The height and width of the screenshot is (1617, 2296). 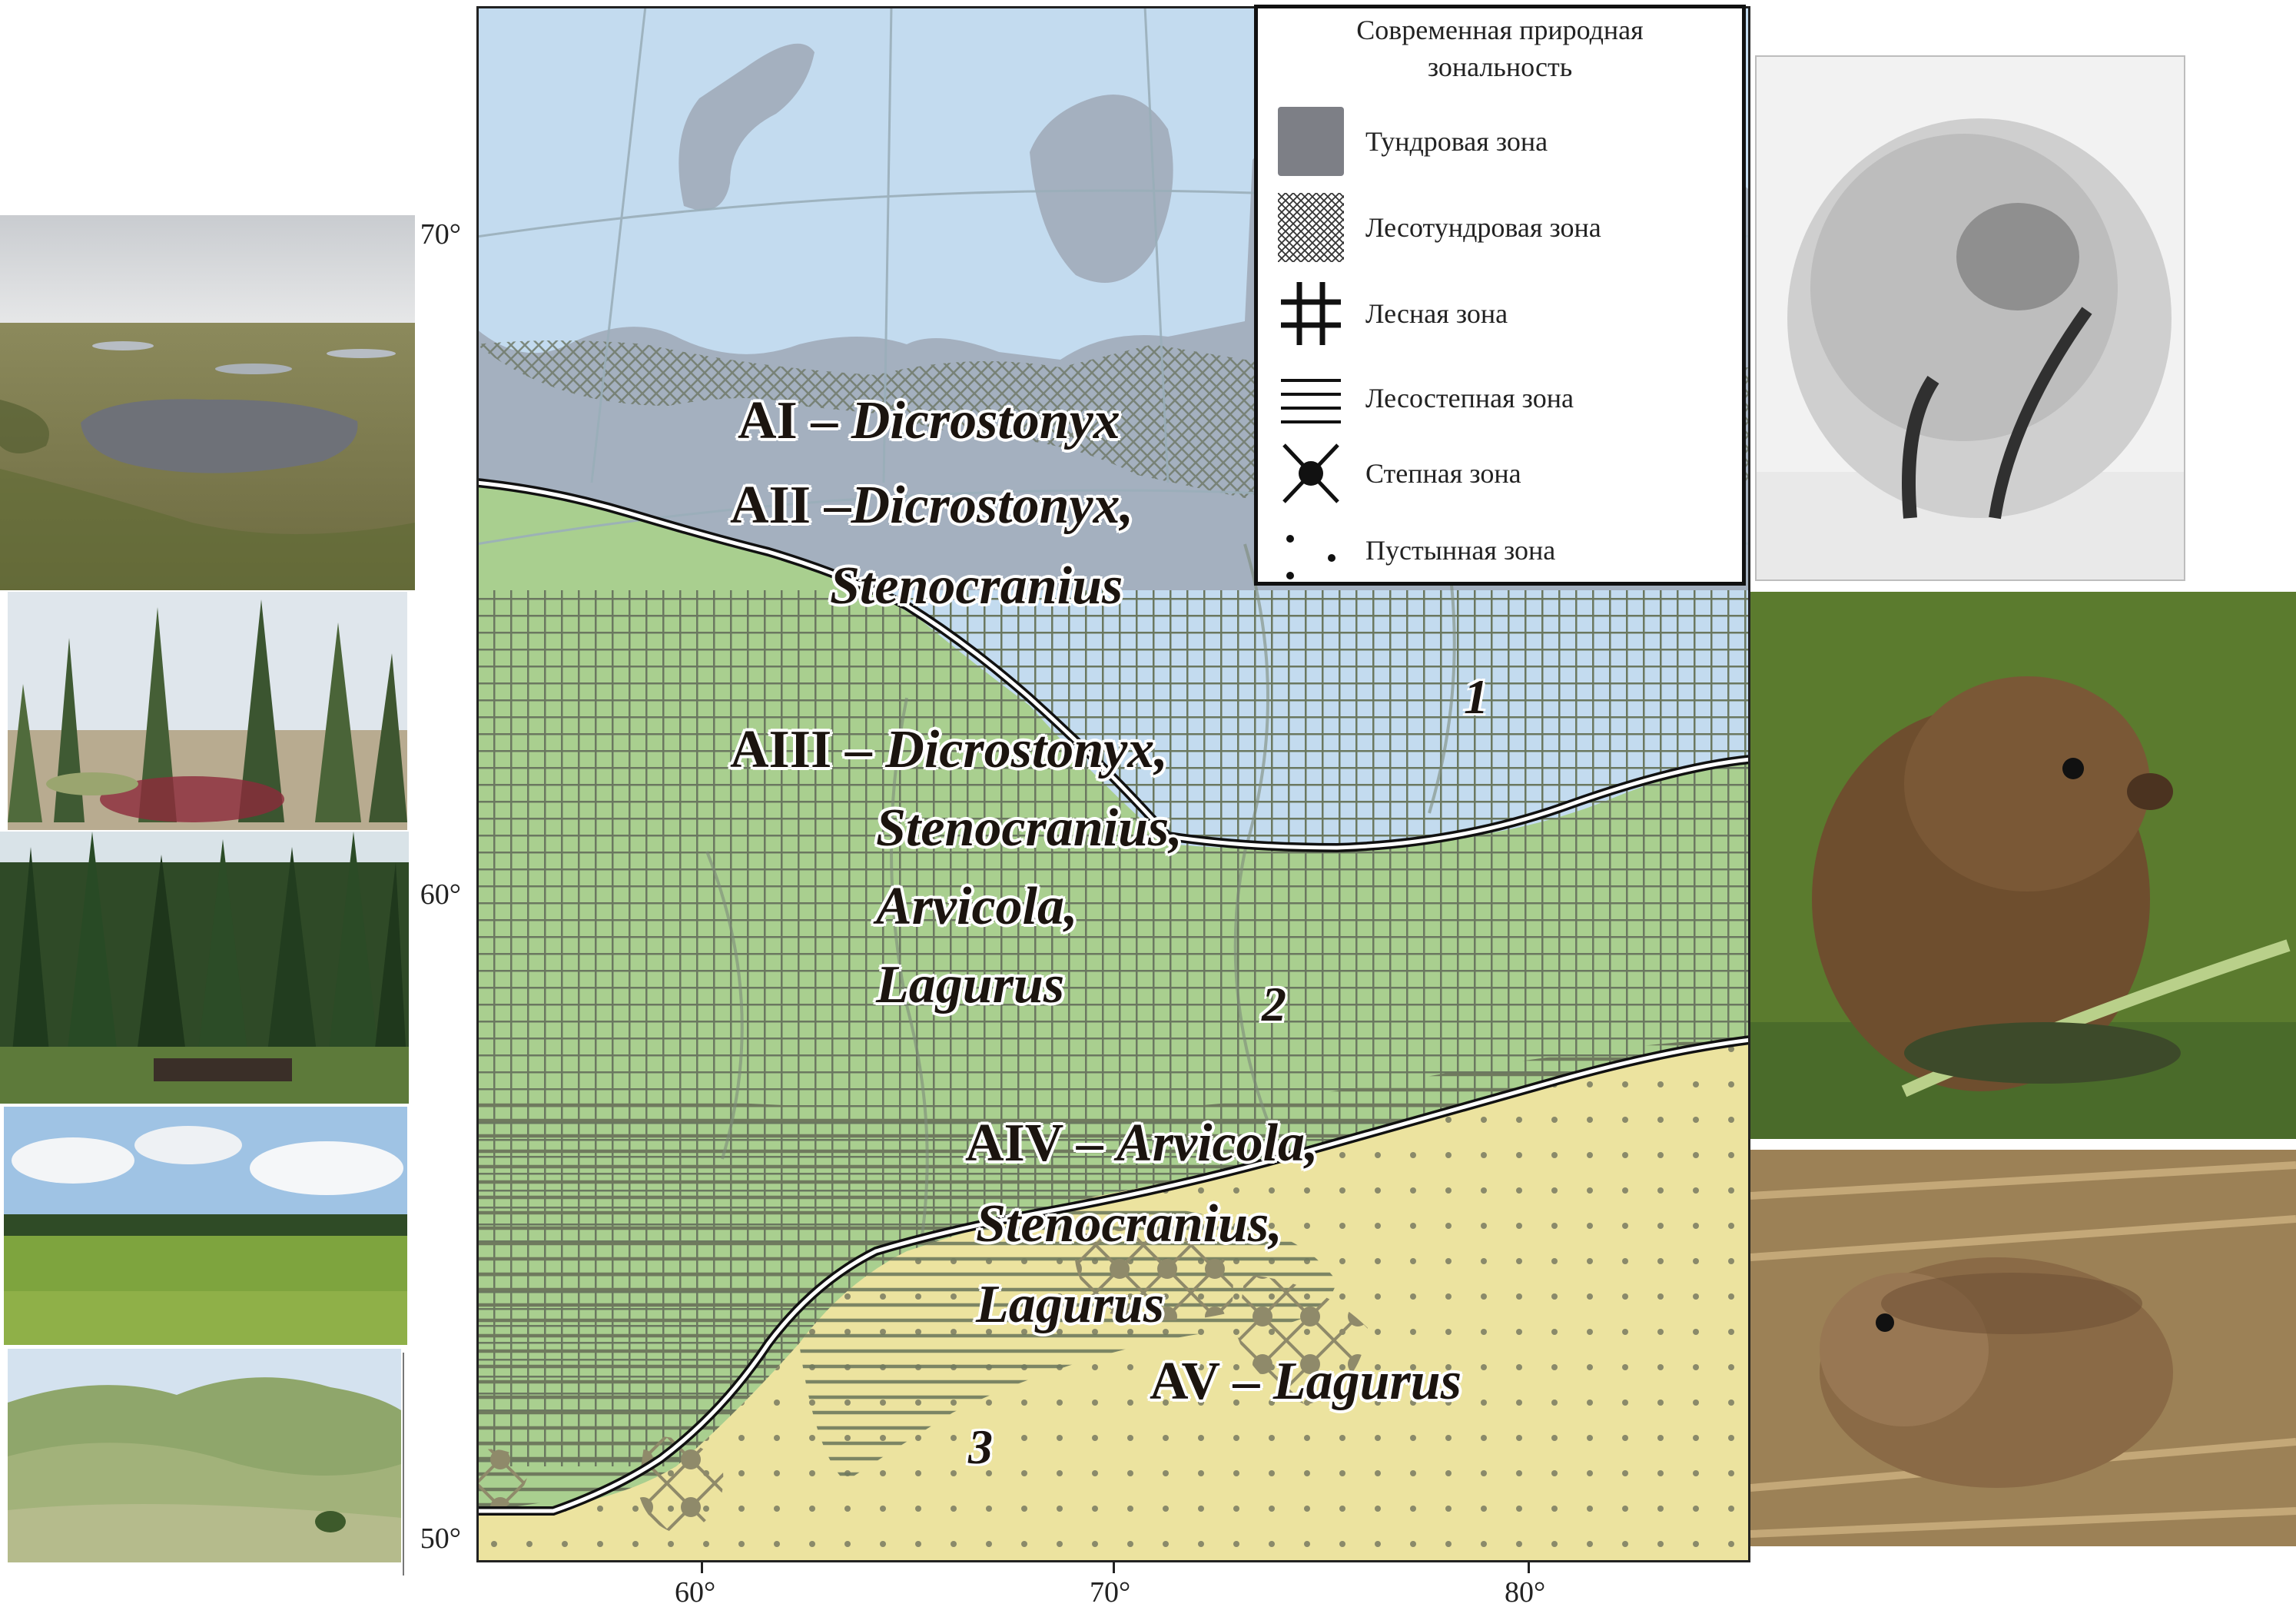 I want to click on legend-item-forest-tundra: Лесотундровая зона, so click(x=1508, y=227).